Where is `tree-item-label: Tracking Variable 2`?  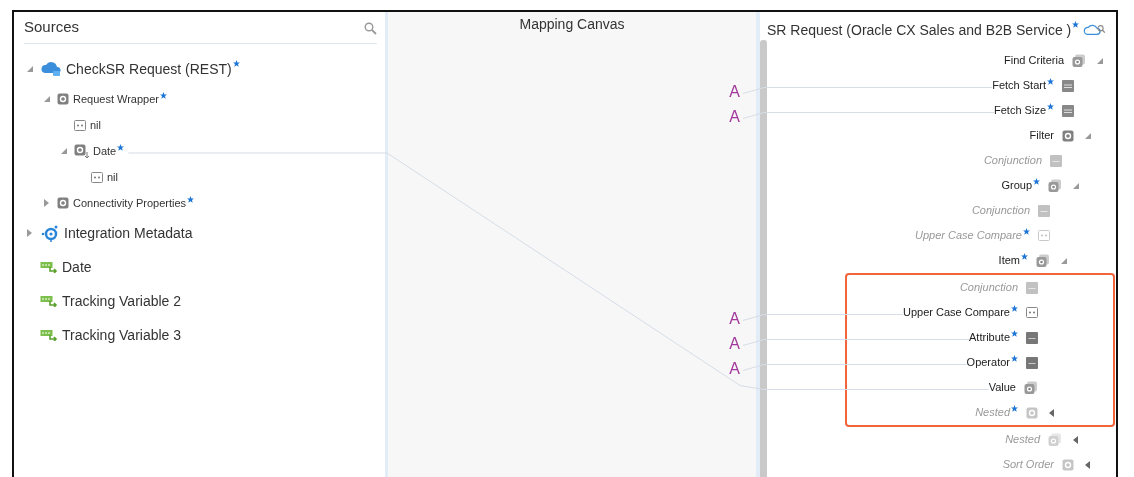 tree-item-label: Tracking Variable 2 is located at coordinates (122, 301).